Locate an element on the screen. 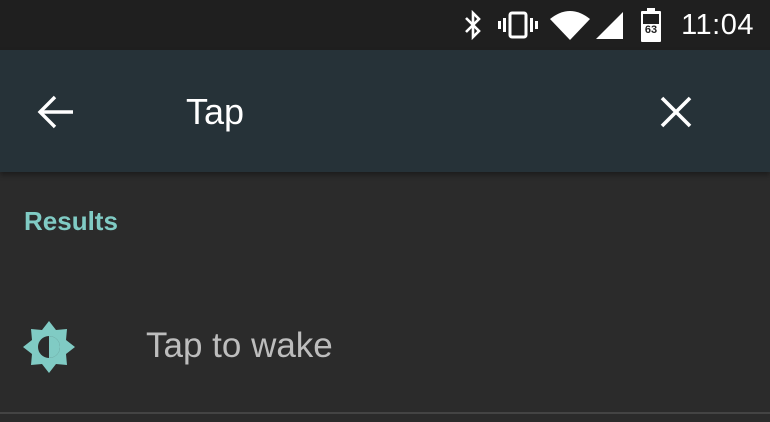 The height and width of the screenshot is (422, 770). battery-icon: 63 is located at coordinates (651, 25).